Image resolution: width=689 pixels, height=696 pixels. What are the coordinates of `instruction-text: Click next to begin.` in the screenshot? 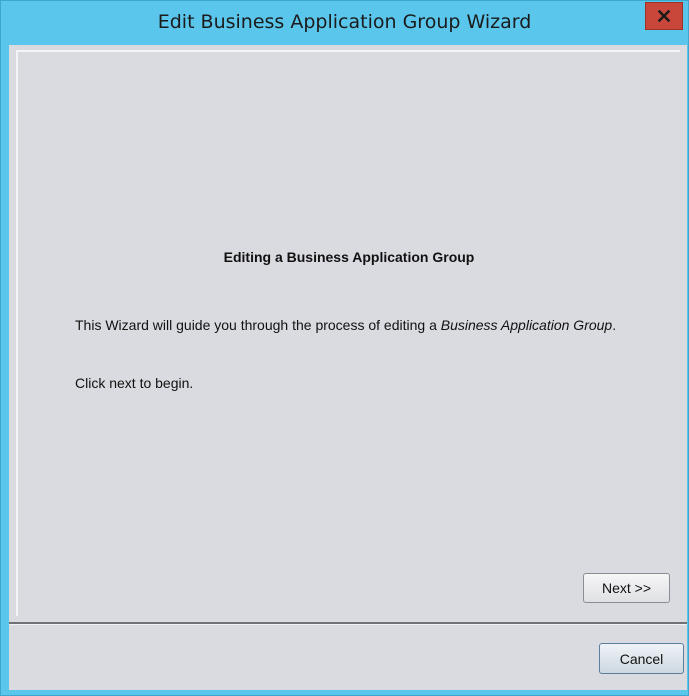 It's located at (134, 383).